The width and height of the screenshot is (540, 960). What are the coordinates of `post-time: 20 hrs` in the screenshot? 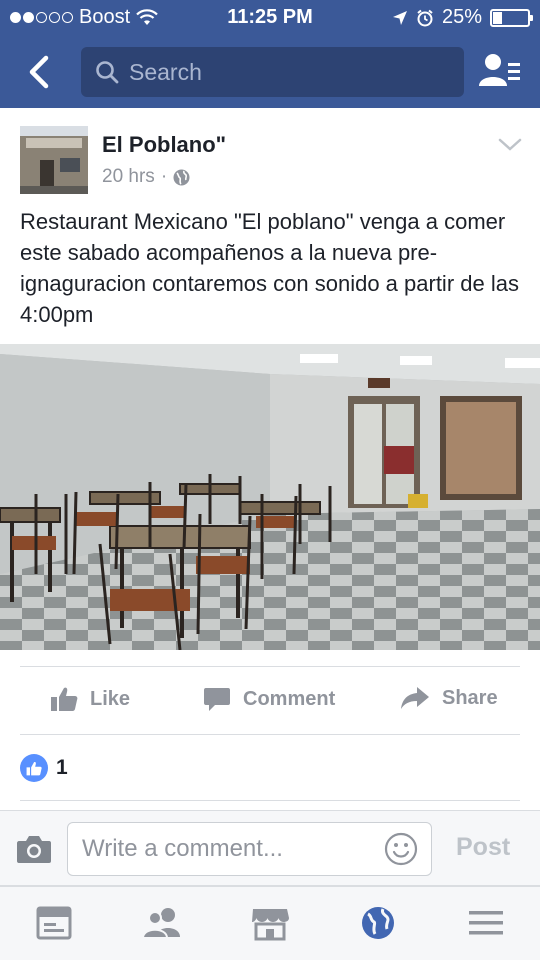 It's located at (128, 177).